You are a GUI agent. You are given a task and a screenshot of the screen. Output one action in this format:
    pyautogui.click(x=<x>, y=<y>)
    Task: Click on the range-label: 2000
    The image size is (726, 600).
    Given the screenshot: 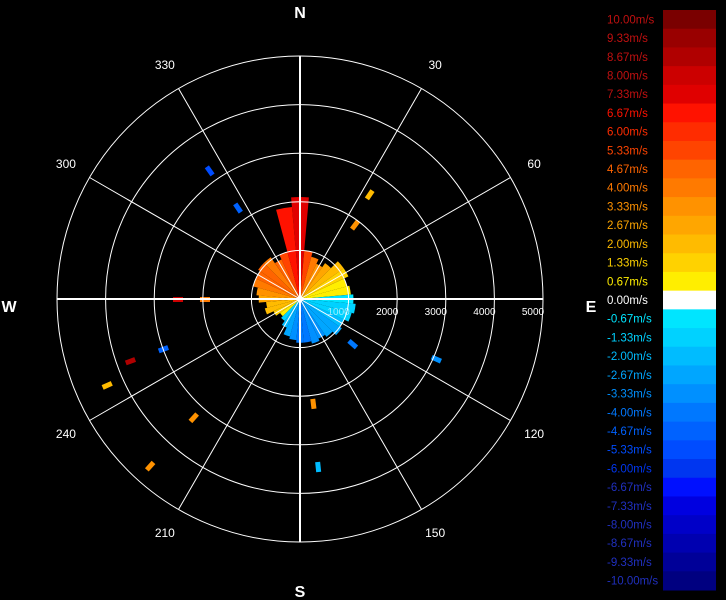 What is the action you would take?
    pyautogui.click(x=387, y=312)
    